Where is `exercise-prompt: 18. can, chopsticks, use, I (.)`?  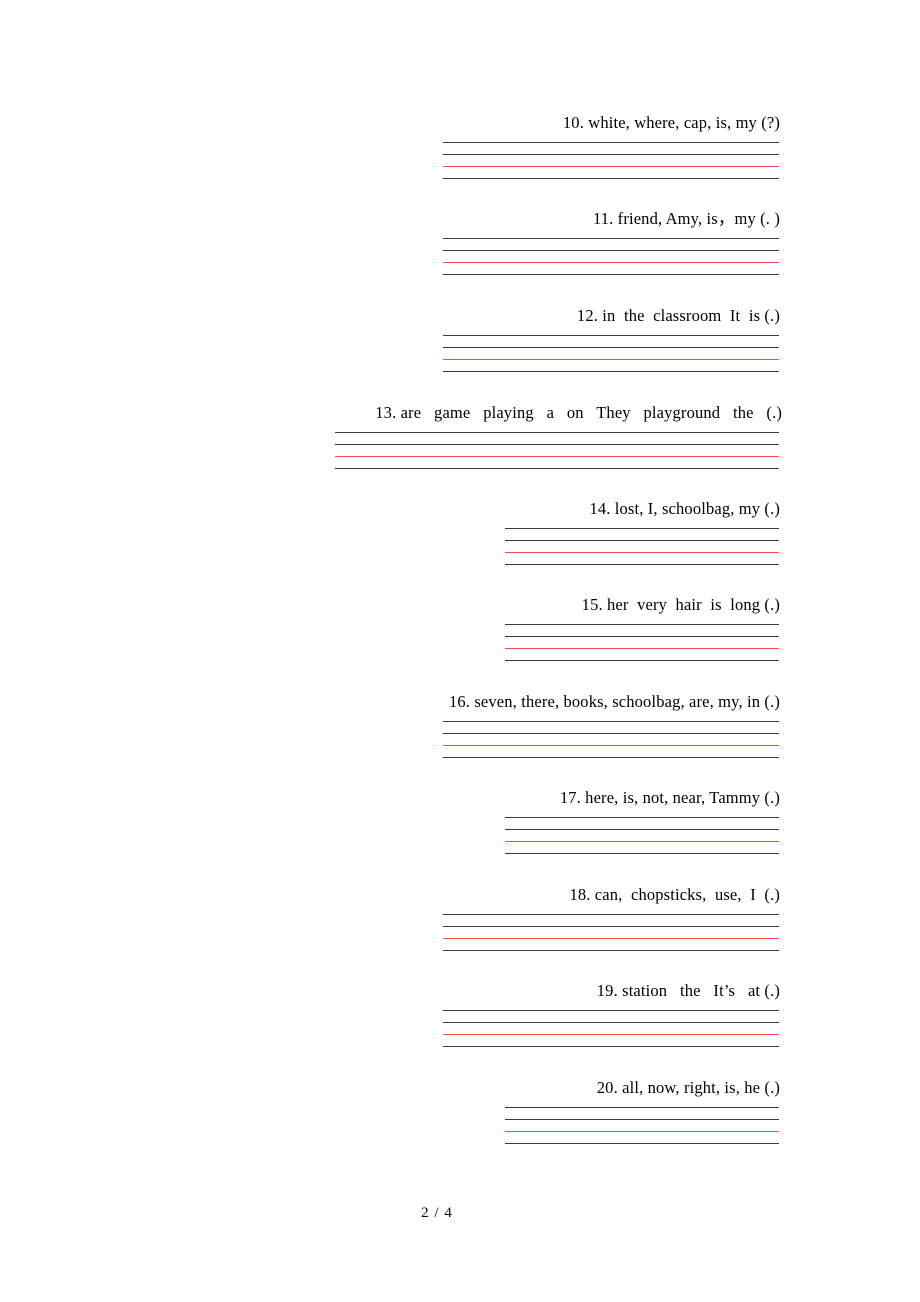 exercise-prompt: 18. can, chopsticks, use, I (.) is located at coordinates (674, 894).